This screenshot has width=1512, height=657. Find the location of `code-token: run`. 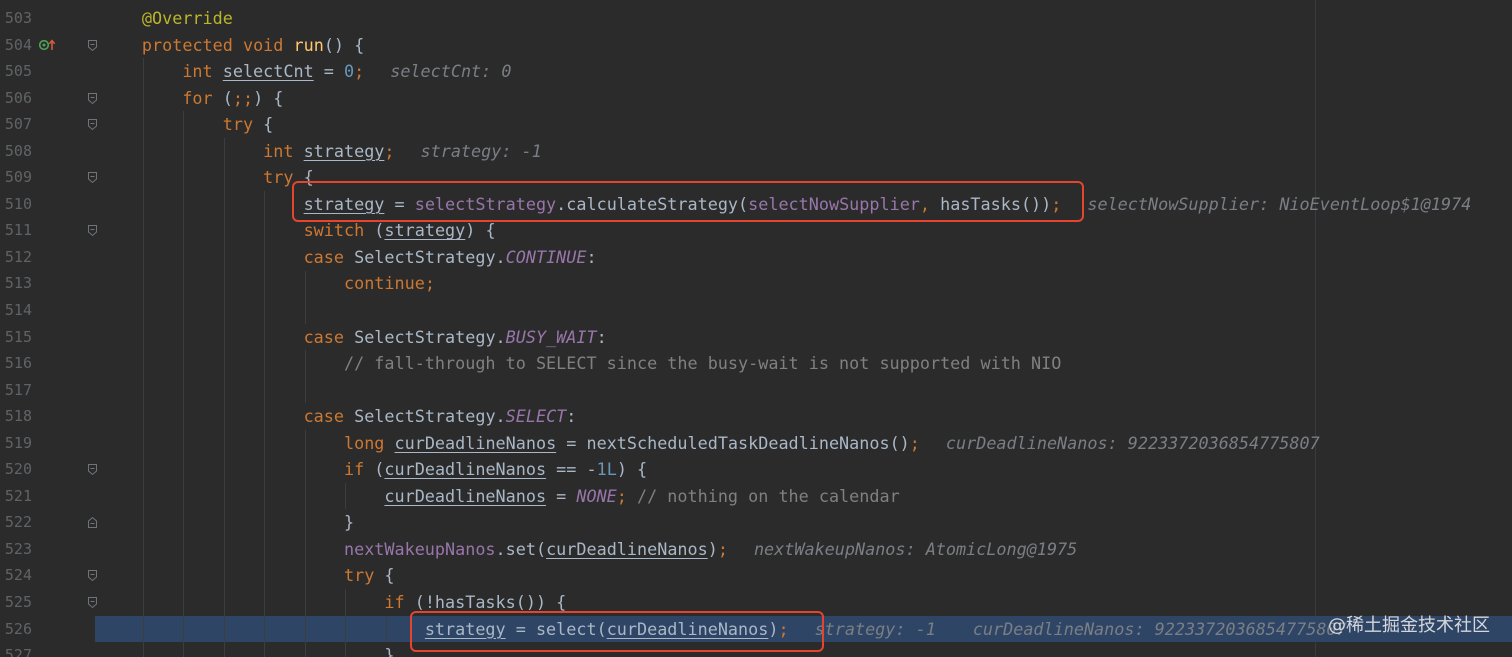

code-token: run is located at coordinates (309, 45).